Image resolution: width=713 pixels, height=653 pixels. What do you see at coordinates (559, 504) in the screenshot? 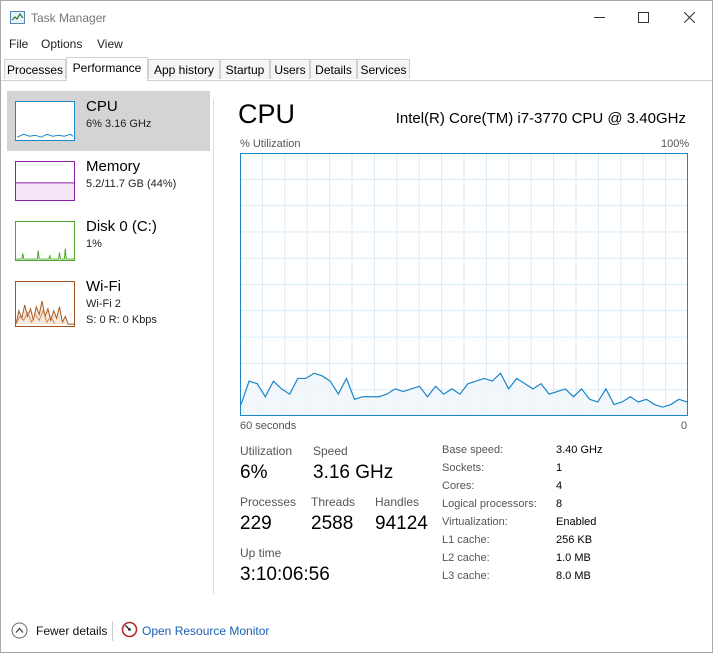
I see `spec-value-logical-processors: 8` at bounding box center [559, 504].